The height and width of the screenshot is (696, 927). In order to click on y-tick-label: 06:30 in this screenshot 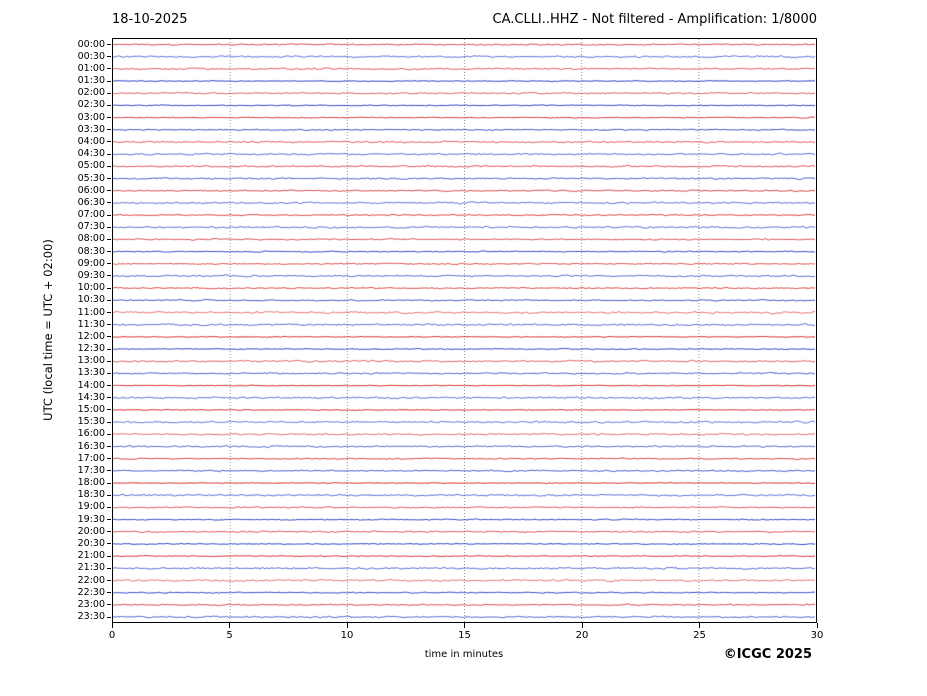, I will do `click(91, 202)`.